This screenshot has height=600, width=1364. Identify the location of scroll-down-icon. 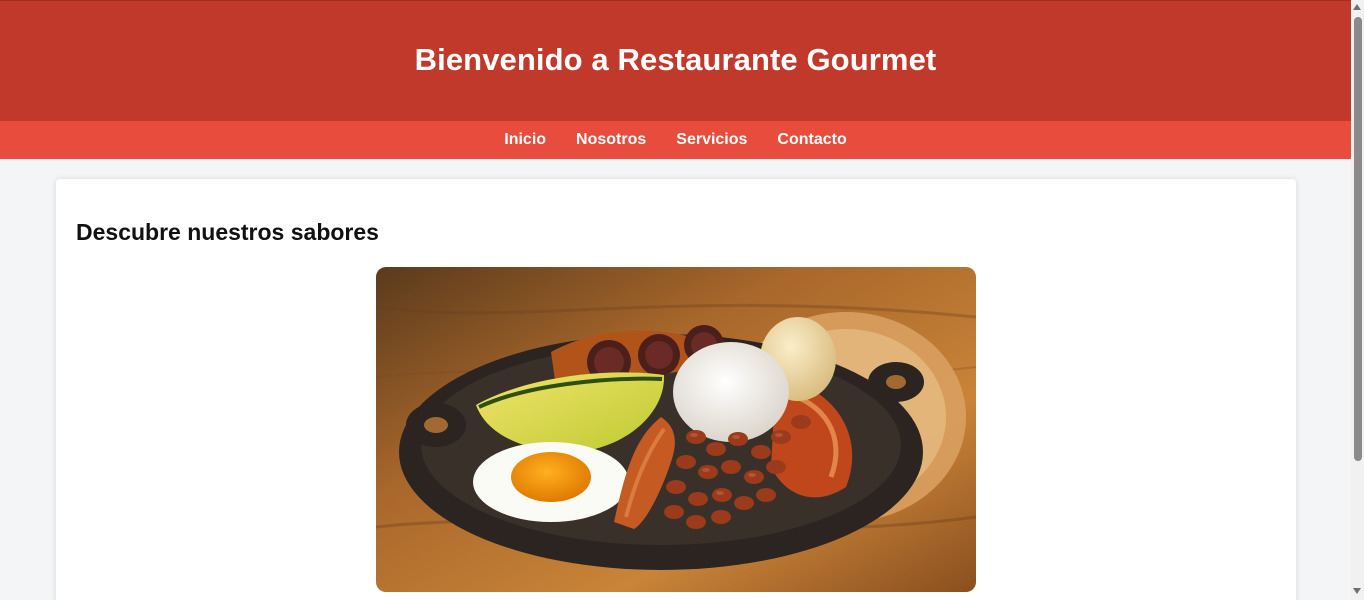
(1357, 591).